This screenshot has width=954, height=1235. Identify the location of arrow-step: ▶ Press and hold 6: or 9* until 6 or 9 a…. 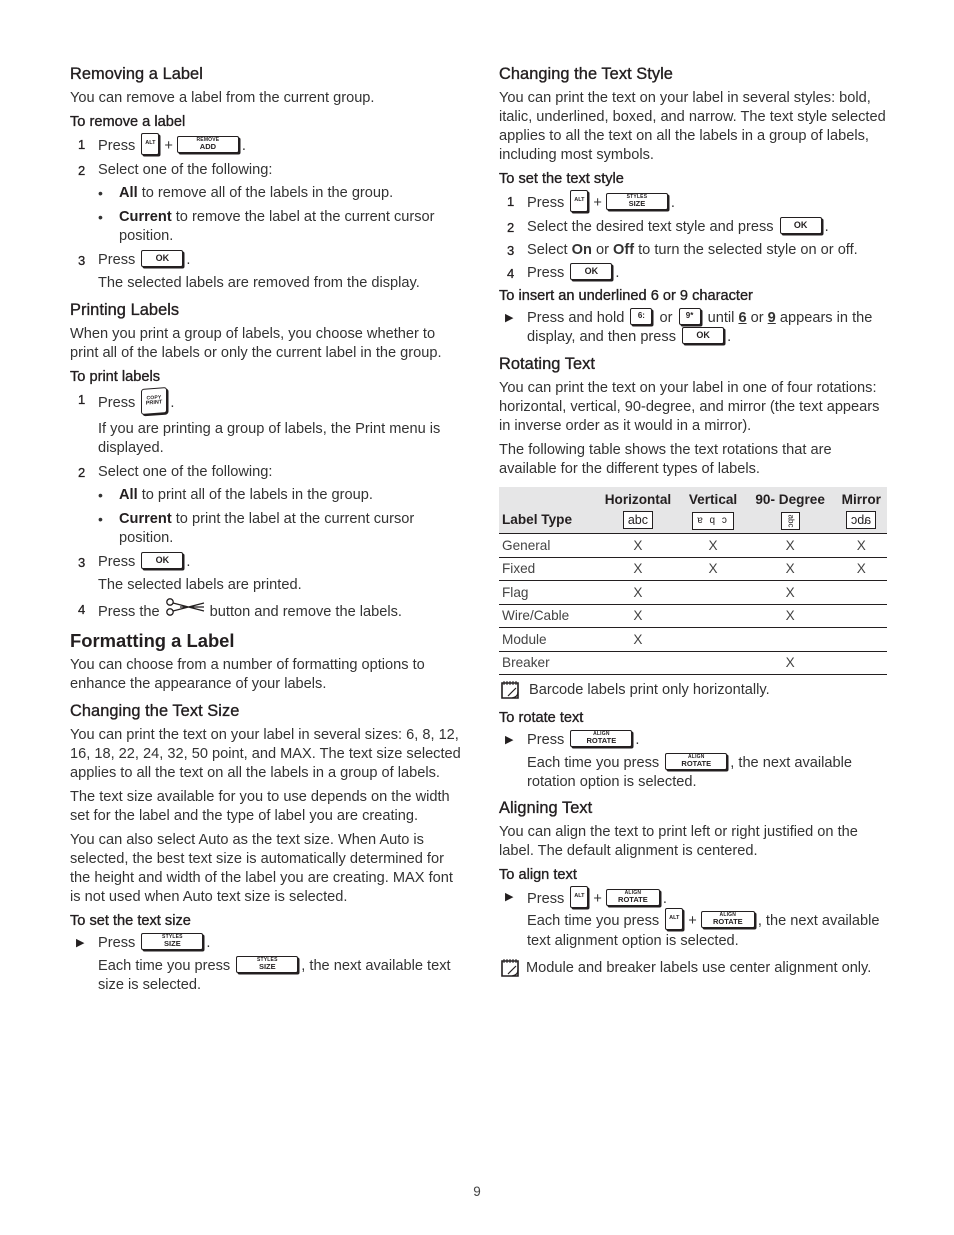
(694, 327).